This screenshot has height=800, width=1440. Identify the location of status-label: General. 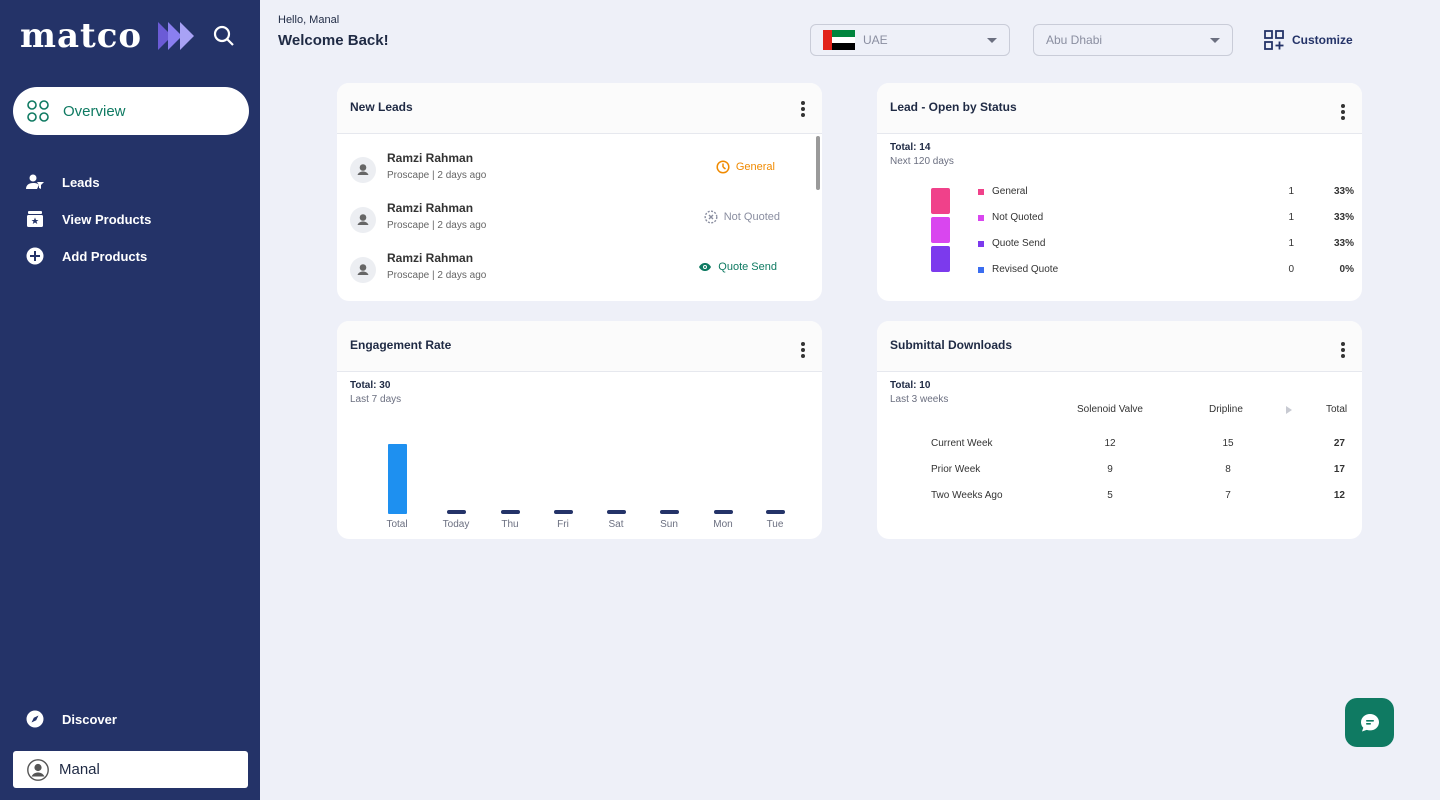
(755, 167).